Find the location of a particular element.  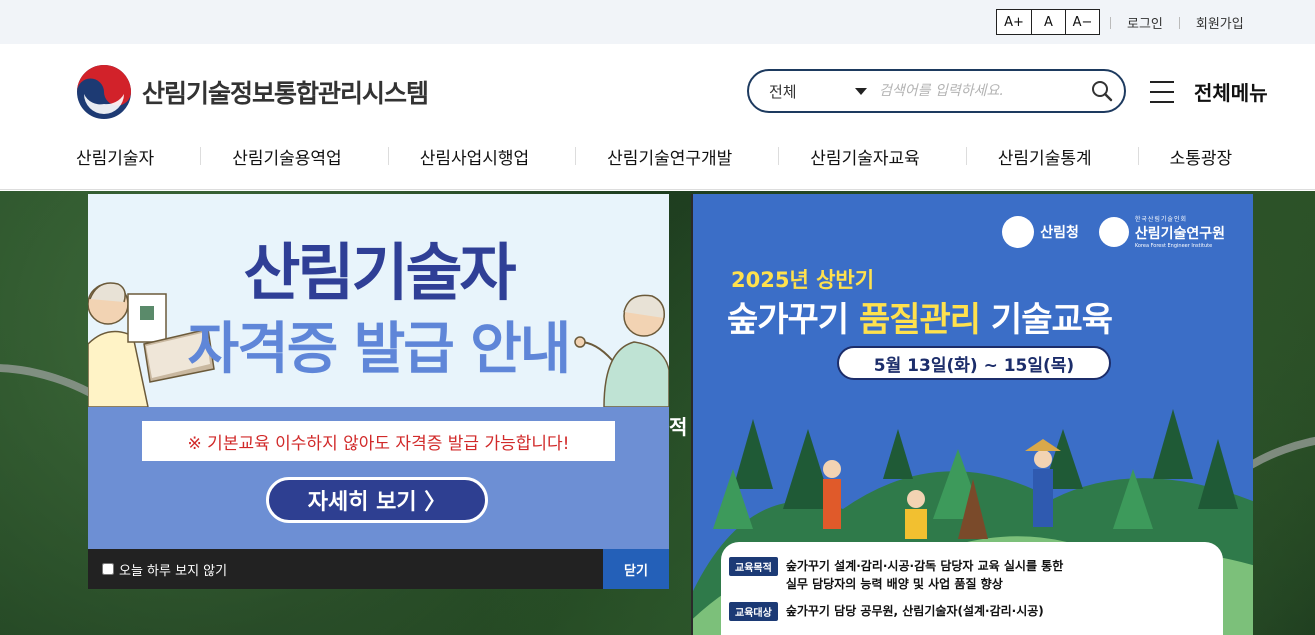

nav-item-statistics: 산림기술통계 is located at coordinates (1045, 156).